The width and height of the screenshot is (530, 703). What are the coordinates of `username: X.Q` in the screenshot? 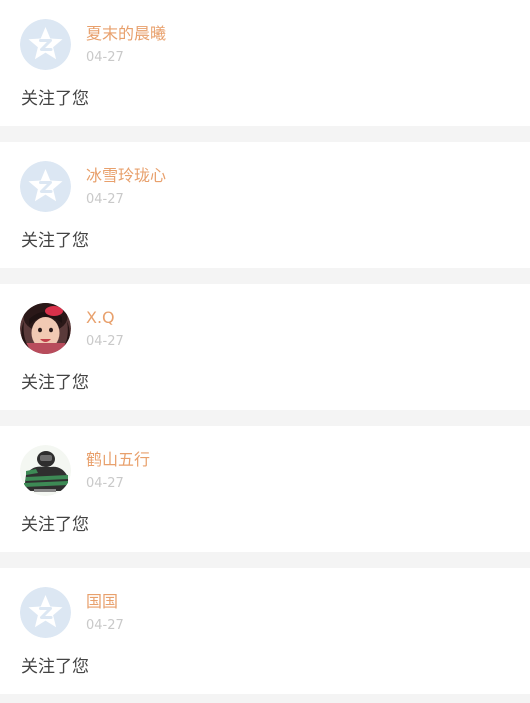 It's located at (100, 318).